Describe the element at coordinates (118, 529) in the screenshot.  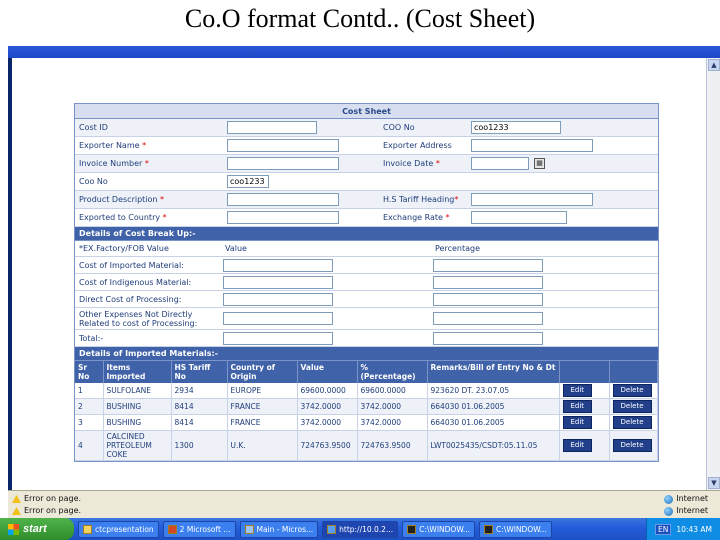
I see `taskbar-item: ctcpresentation` at that location.